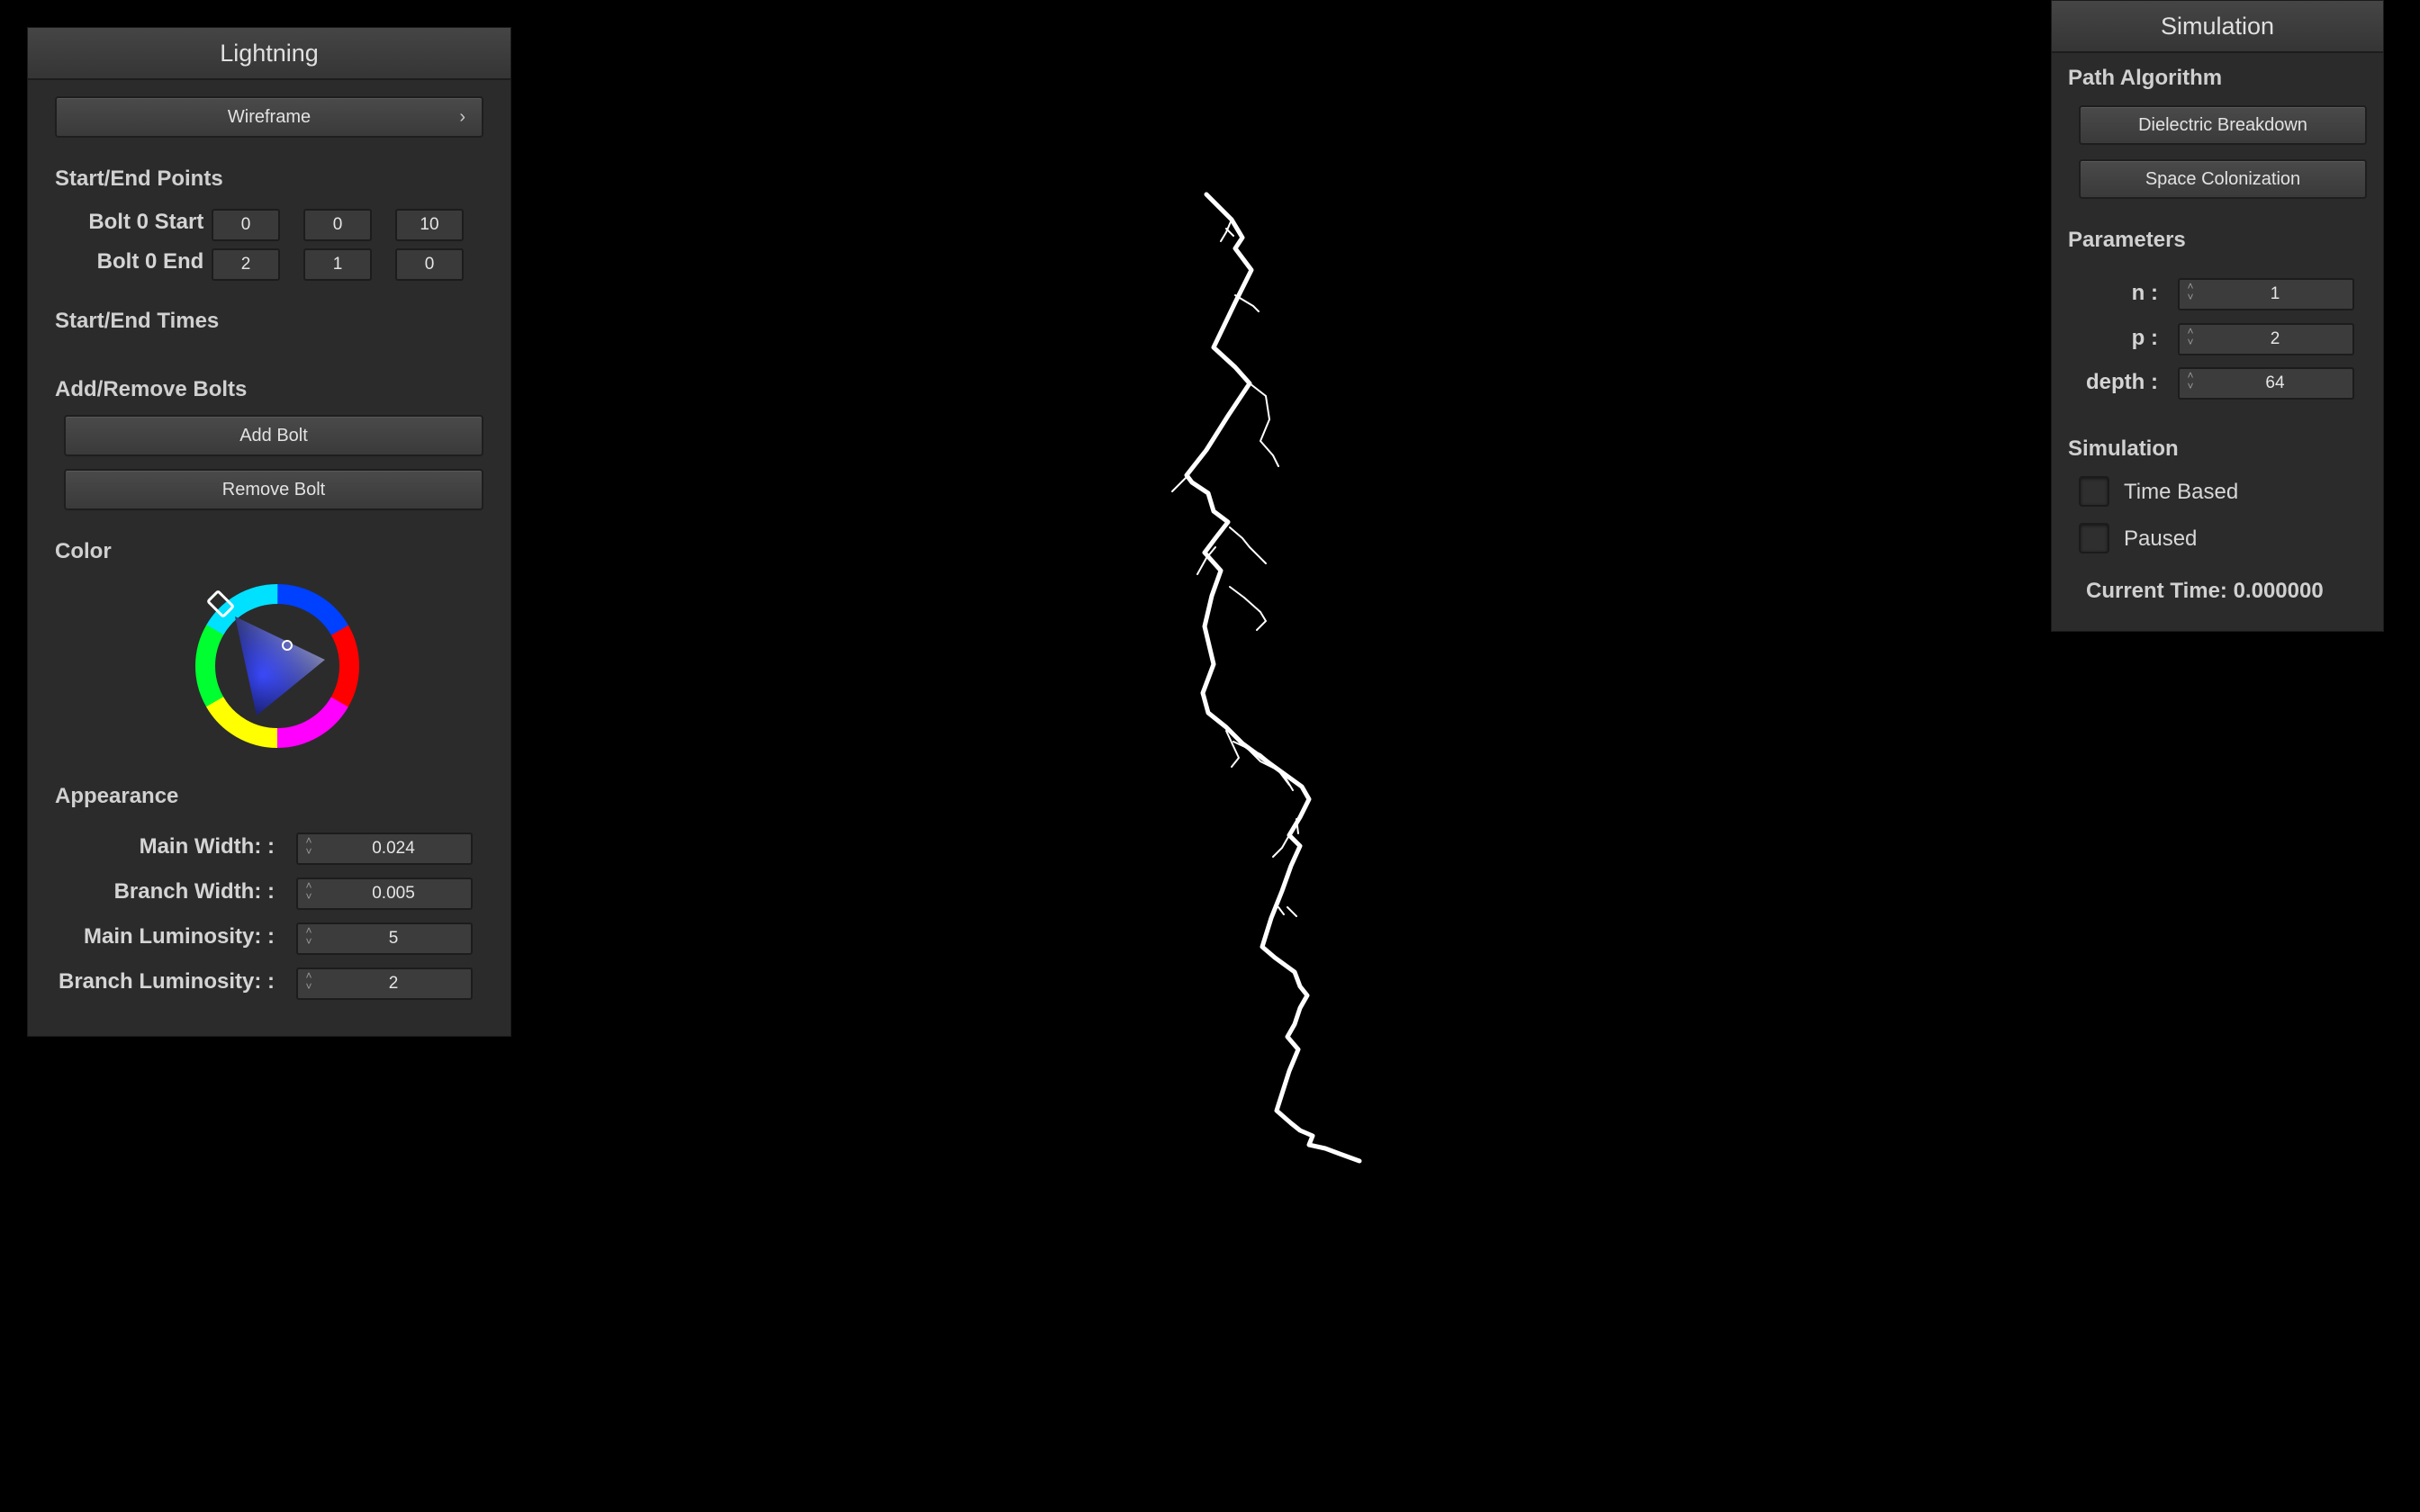 This screenshot has width=2420, height=1512. Describe the element at coordinates (2266, 294) in the screenshot. I see `param-n-field: ˄ ˅ 1` at that location.